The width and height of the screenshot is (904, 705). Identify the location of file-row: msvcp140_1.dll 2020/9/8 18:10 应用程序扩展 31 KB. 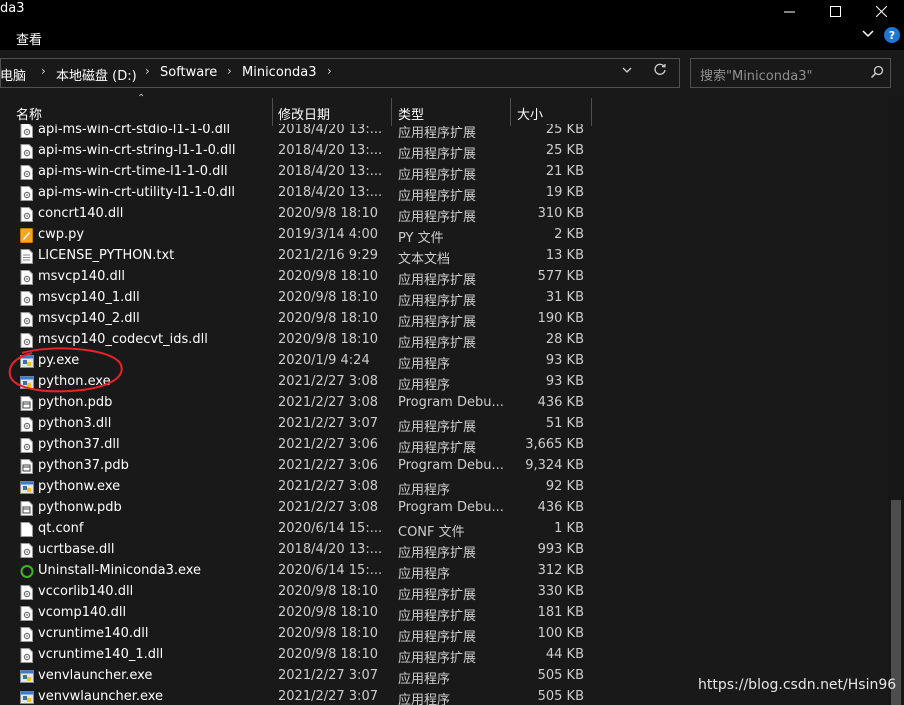
(444, 298).